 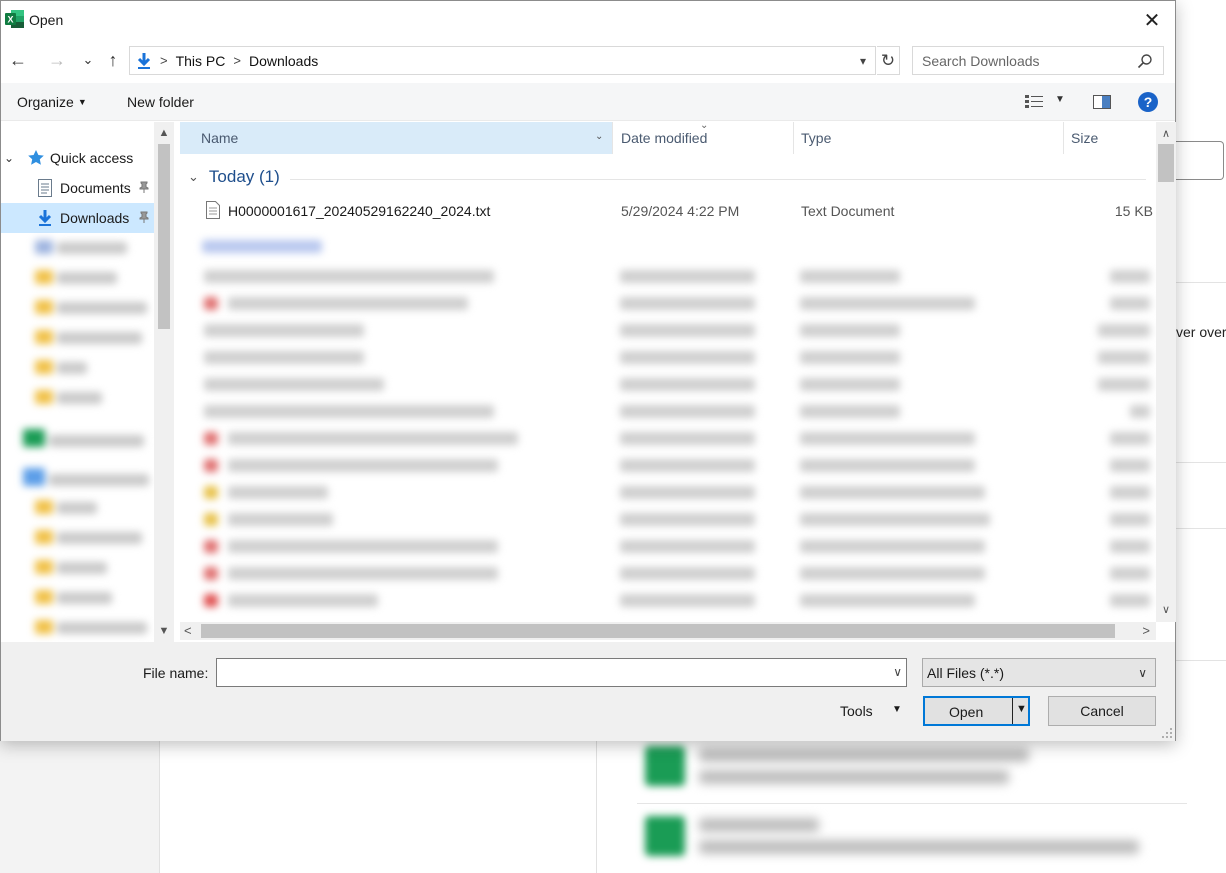 I want to click on scroll-down-icon: ∨, so click(x=1166, y=609).